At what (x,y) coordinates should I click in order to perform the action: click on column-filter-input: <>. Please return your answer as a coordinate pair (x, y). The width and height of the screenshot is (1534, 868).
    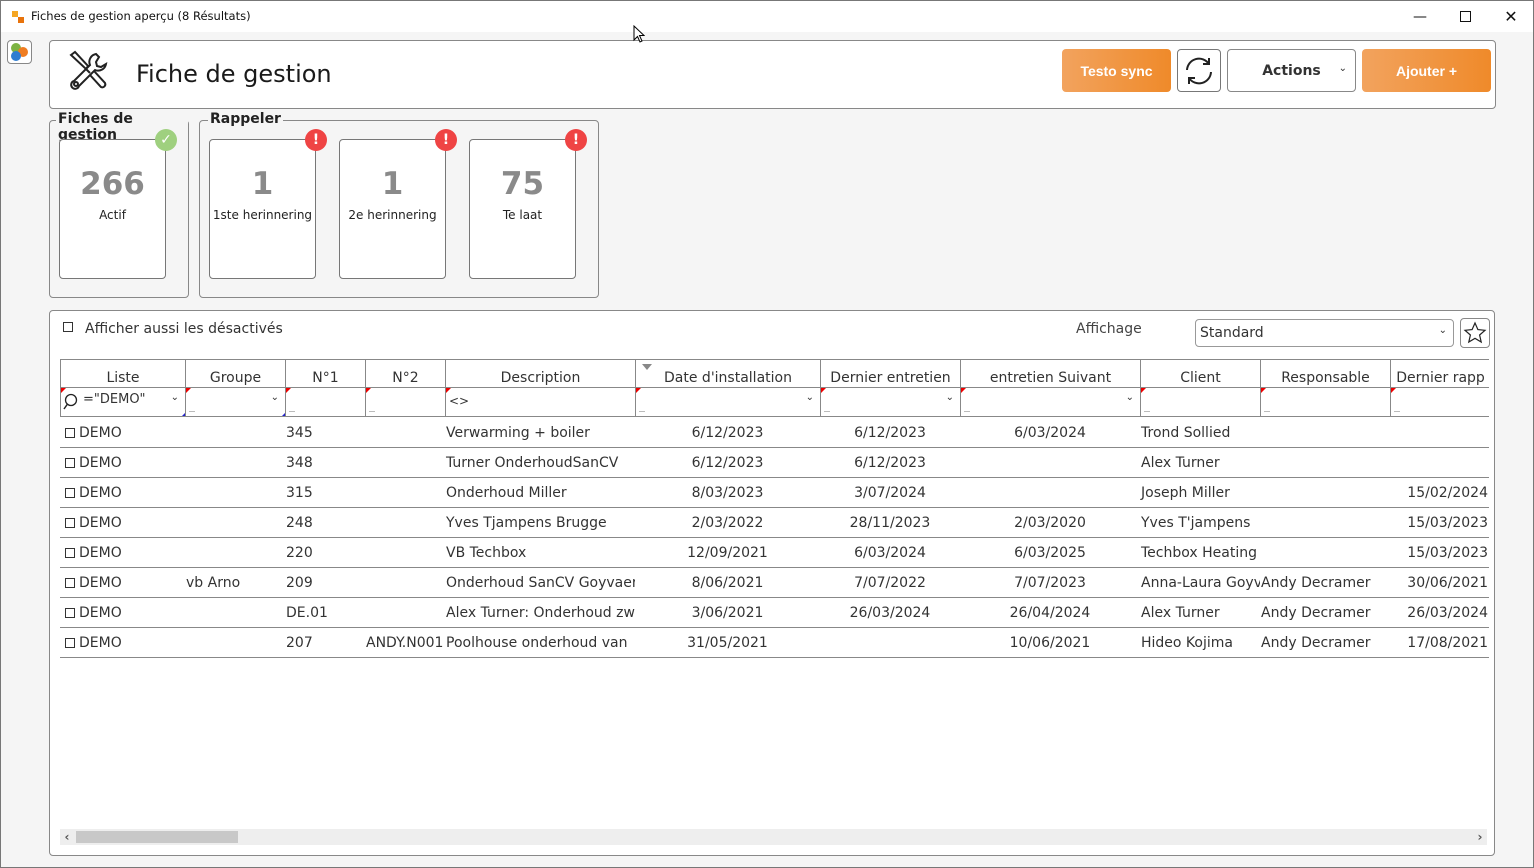
    Looking at the image, I should click on (540, 402).